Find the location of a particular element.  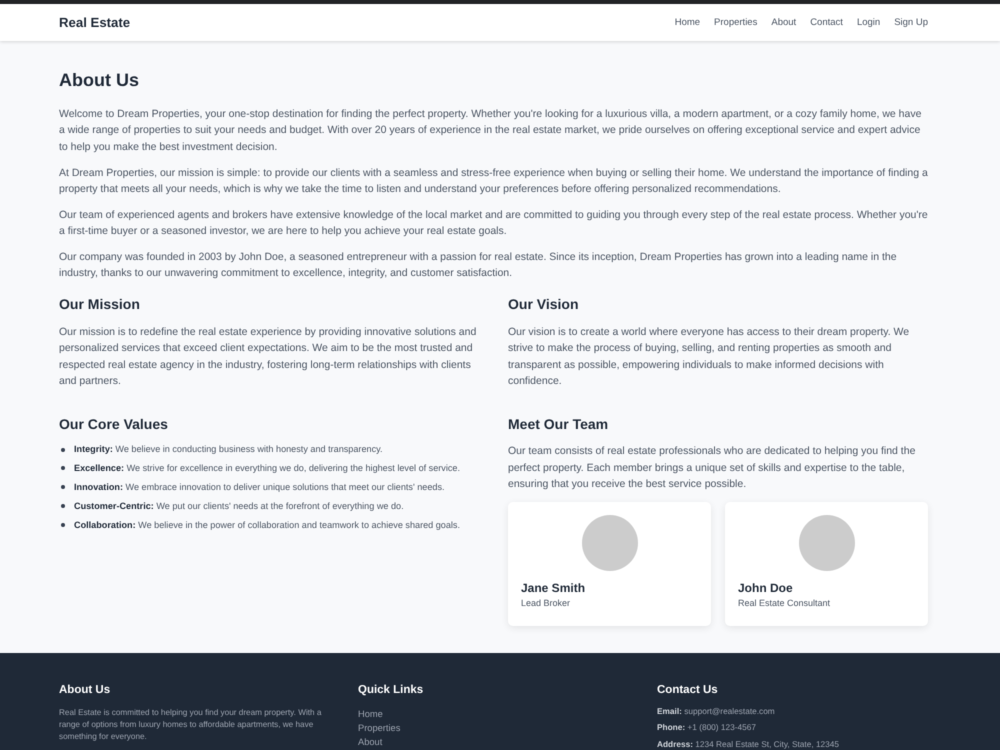

paragraph: At Dream Properties, our mission is simple: to provide our clients with a seamless and stress-free experience when buying or selling their home. We understand the importance of finding a property that meets all your needs, which is why we take the time to listen and understand your preferences before offering personalized recommendations. is located at coordinates (493, 182).